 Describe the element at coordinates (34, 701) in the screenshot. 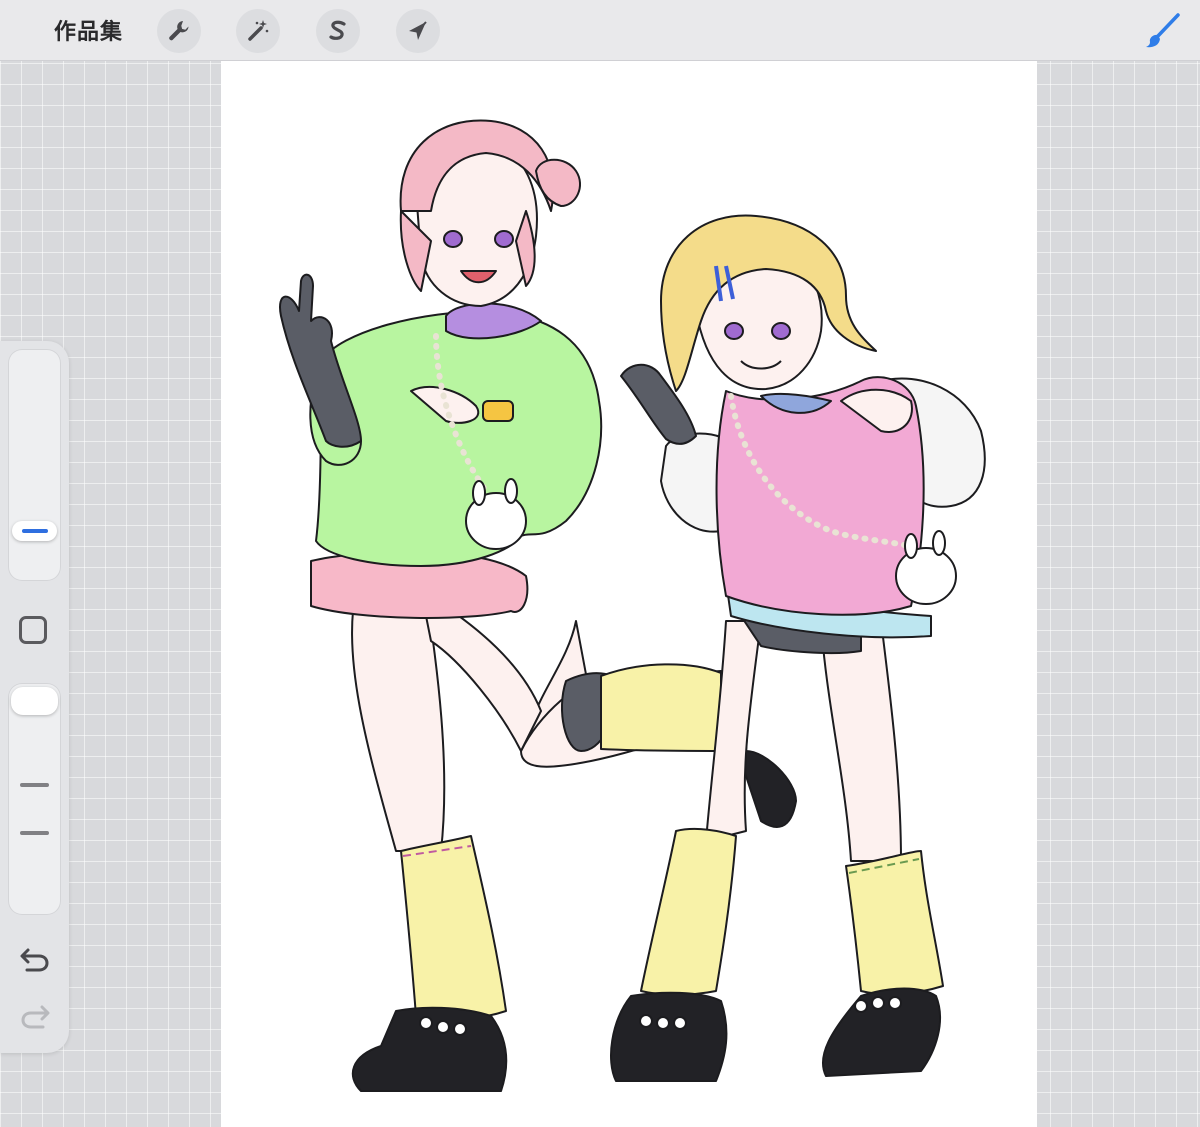

I see `opacity-slider-thumb` at that location.